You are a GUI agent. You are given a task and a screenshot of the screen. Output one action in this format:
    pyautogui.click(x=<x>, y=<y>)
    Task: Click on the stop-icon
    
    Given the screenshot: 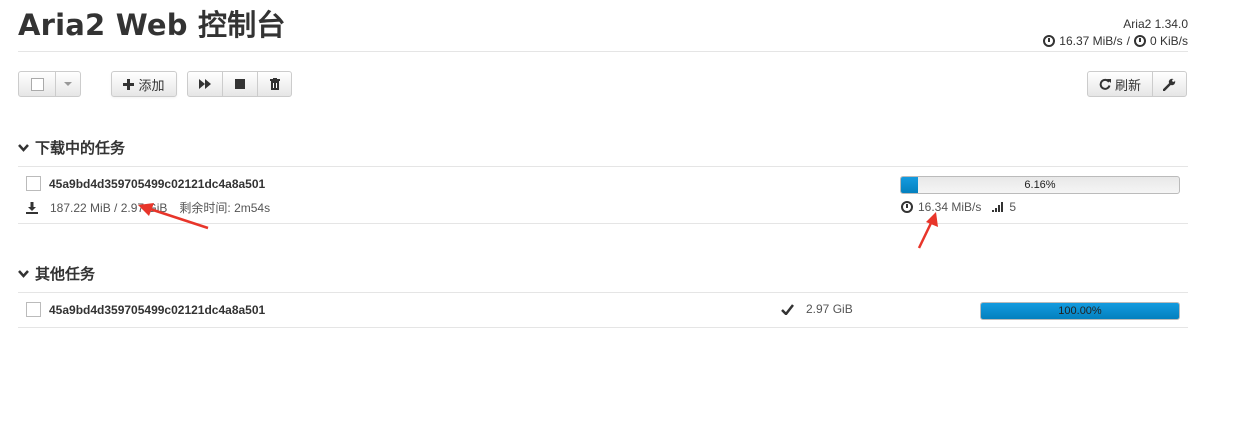 What is the action you would take?
    pyautogui.click(x=240, y=84)
    